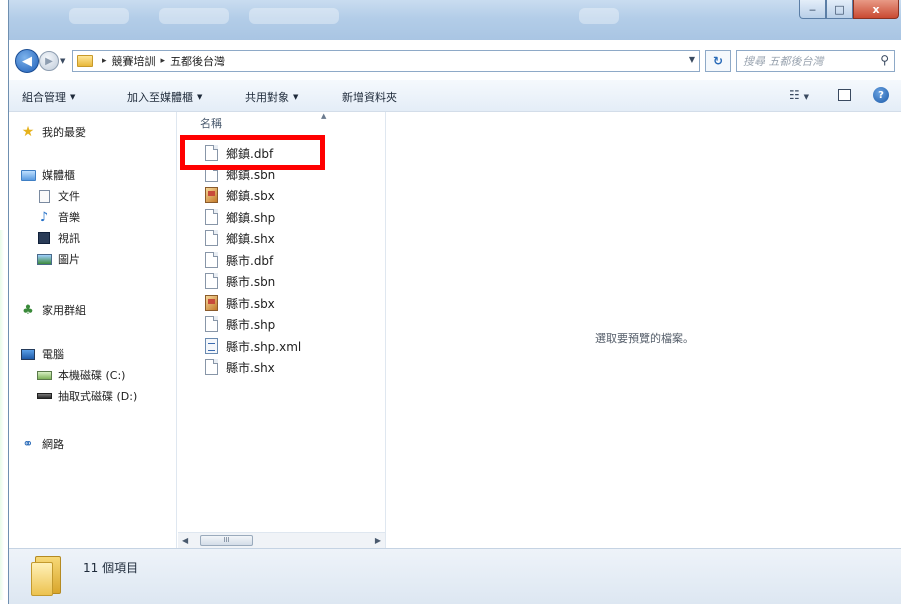 Image resolution: width=901 pixels, height=604 pixels. What do you see at coordinates (62, 61) in the screenshot?
I see `recent-pages-dropdown-icon: ▼` at bounding box center [62, 61].